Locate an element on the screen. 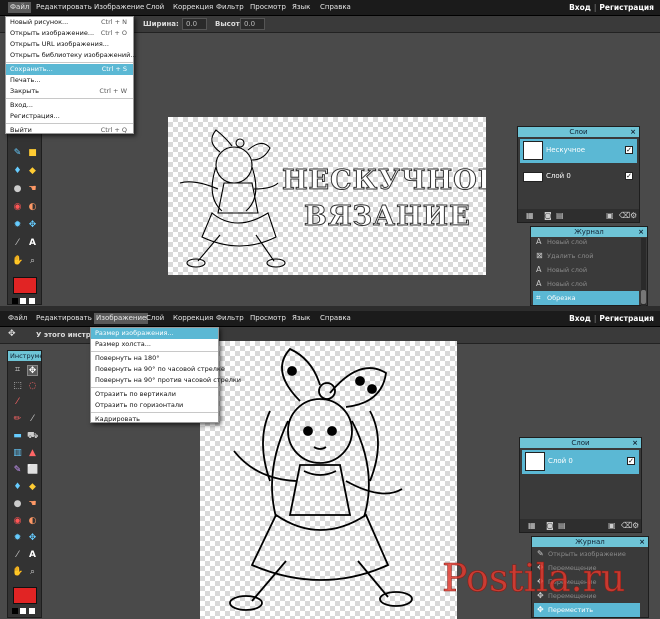  history-scrollbar is located at coordinates (643, 272).